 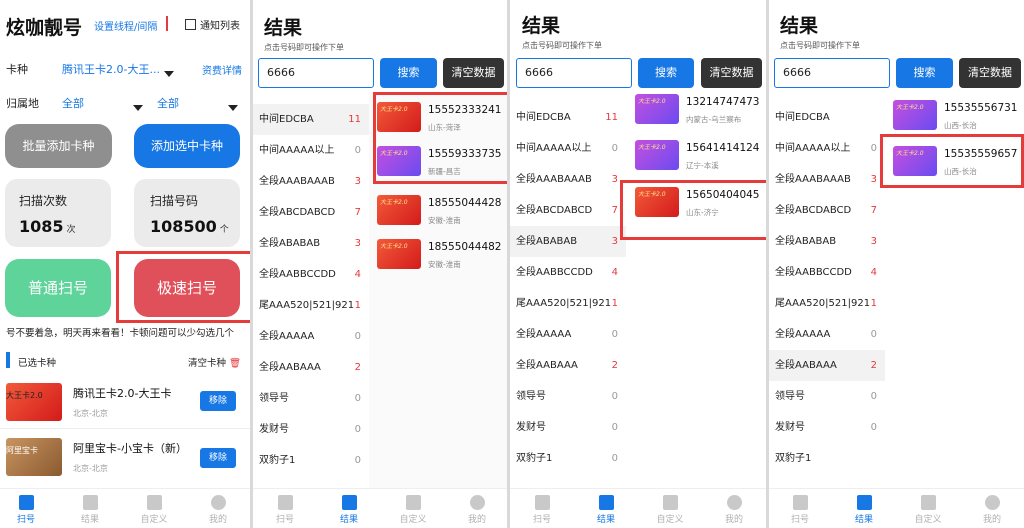 What do you see at coordinates (864, 502) in the screenshot?
I see `list-icon` at bounding box center [864, 502].